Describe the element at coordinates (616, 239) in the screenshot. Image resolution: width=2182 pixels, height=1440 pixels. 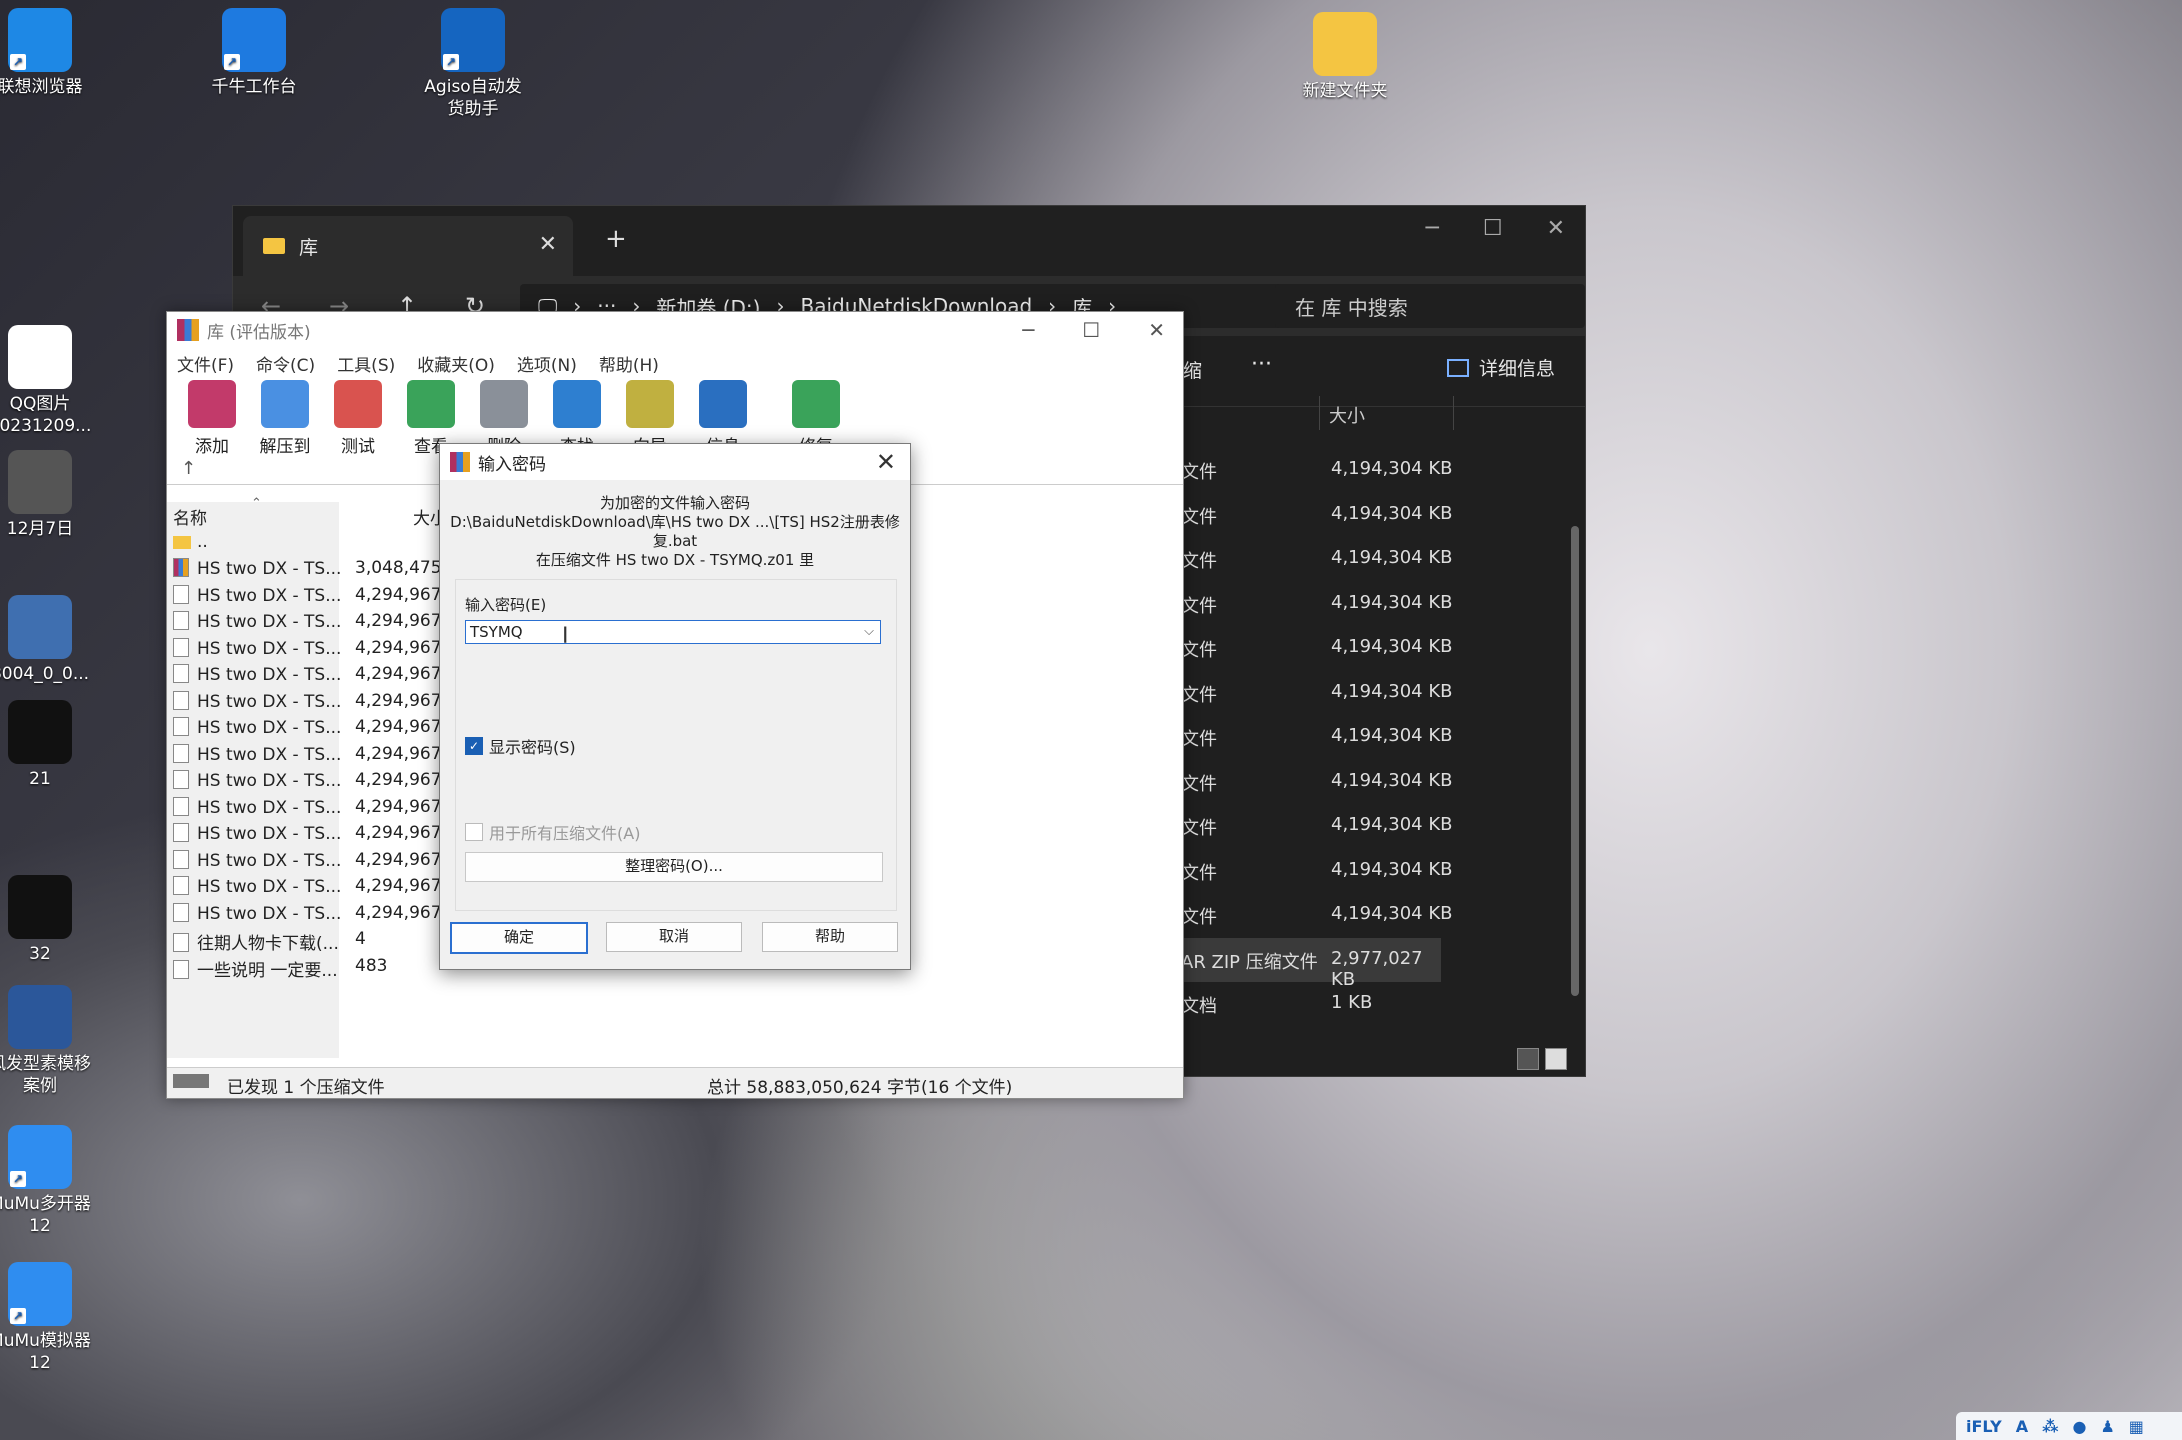
I see `new-tab-button: +` at that location.